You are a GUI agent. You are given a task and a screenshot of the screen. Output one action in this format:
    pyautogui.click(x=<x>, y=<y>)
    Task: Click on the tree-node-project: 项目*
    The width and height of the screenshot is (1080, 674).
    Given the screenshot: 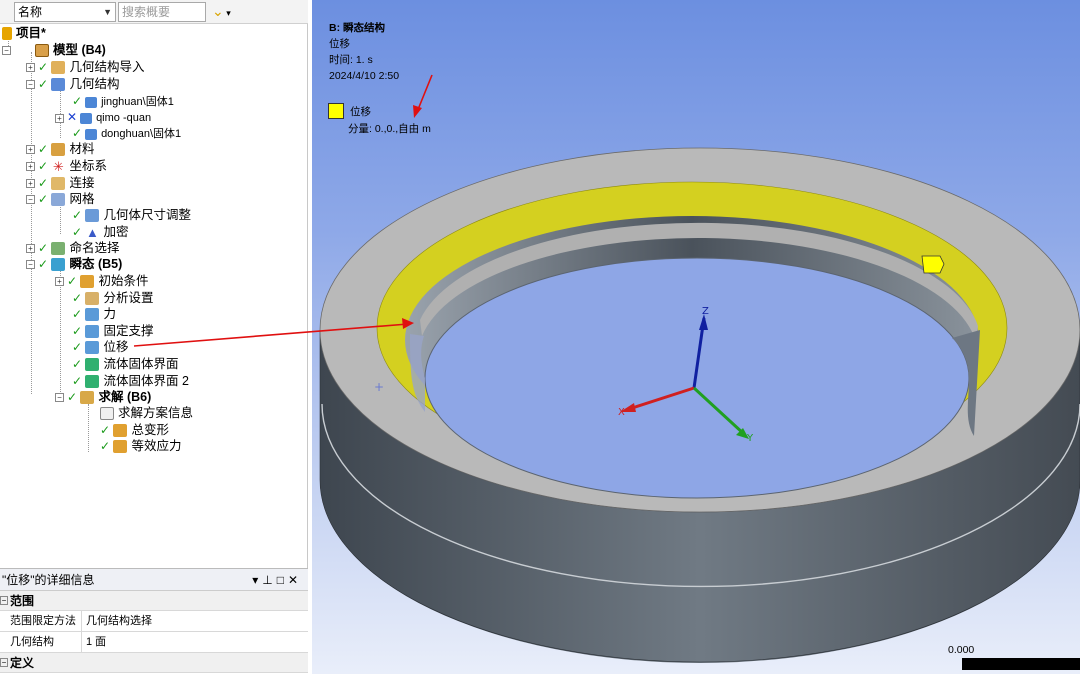 What is the action you would take?
    pyautogui.click(x=24, y=33)
    